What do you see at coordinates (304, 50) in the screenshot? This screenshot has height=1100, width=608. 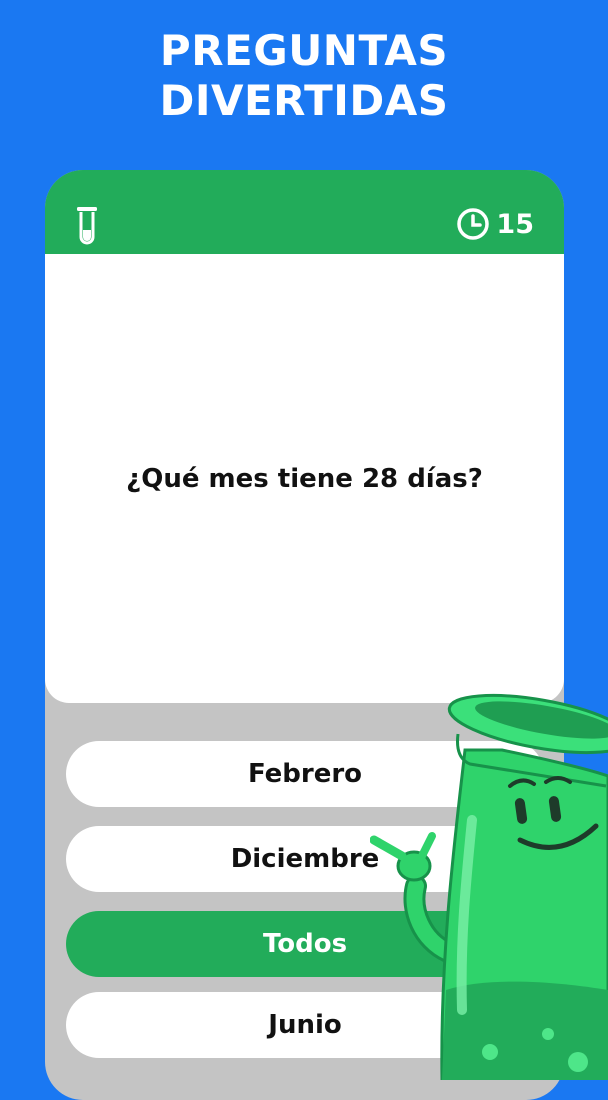 I see `headline-line-1: PREGUNTAS` at bounding box center [304, 50].